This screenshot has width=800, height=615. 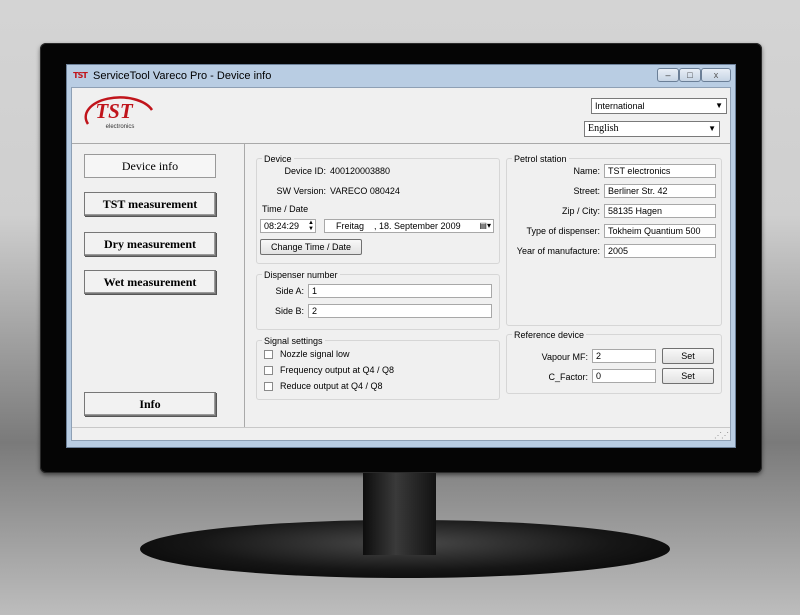 I want to click on c-factor-field: 0, so click(x=624, y=376).